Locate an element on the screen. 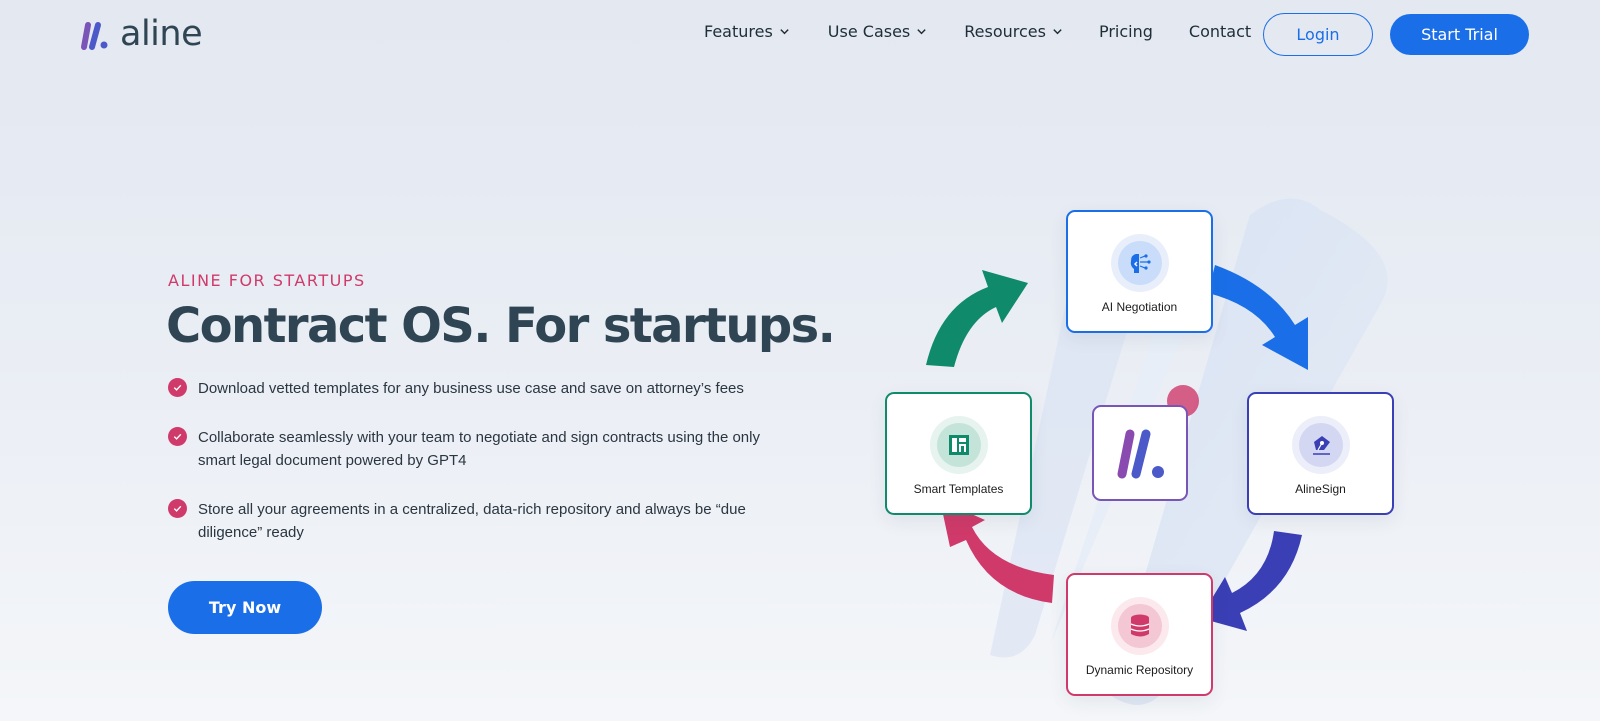  ai-brain-icon is located at coordinates (1139, 263).